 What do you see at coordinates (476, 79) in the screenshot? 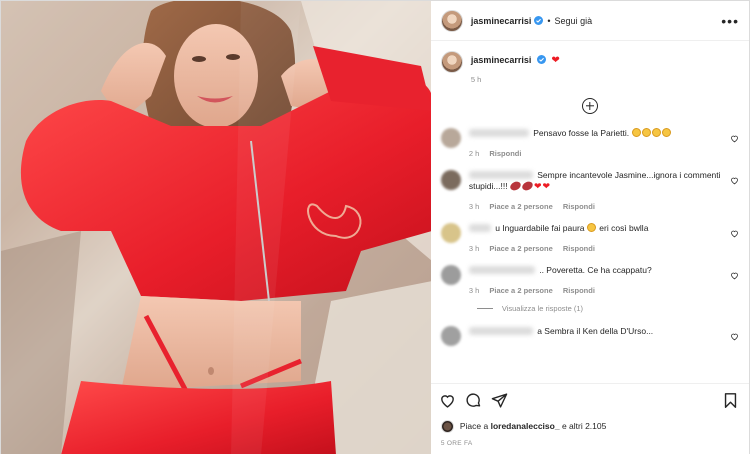
I see `caption-time: 5 h` at bounding box center [476, 79].